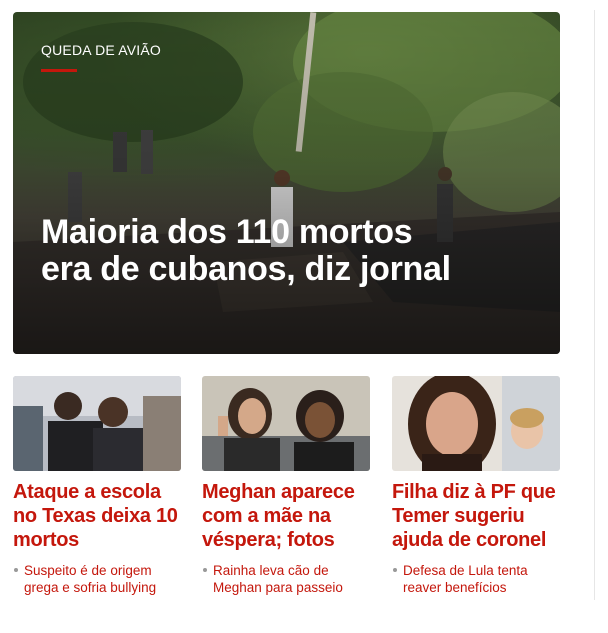 This screenshot has height=633, width=608. I want to click on hero-accent-rule, so click(59, 70).